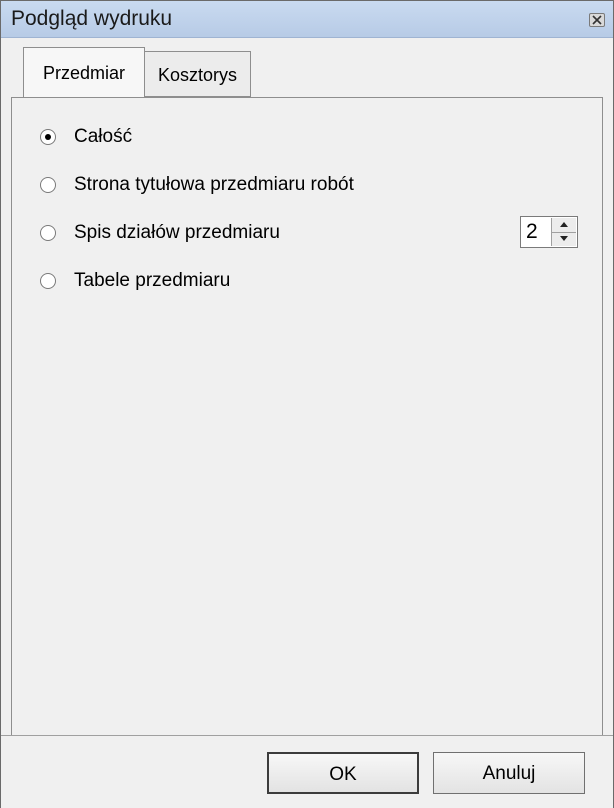 Image resolution: width=614 pixels, height=808 pixels. I want to click on tab-kosztorys-label: Kosztorys, so click(197, 75).